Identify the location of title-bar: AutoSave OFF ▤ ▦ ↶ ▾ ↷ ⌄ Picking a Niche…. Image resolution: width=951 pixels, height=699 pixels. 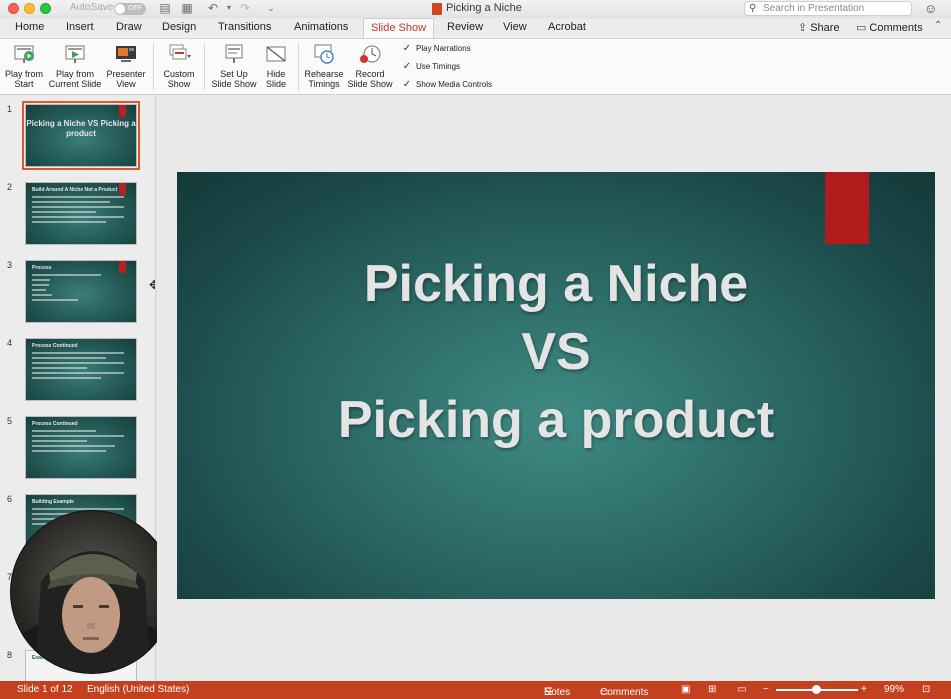
(475, 9).